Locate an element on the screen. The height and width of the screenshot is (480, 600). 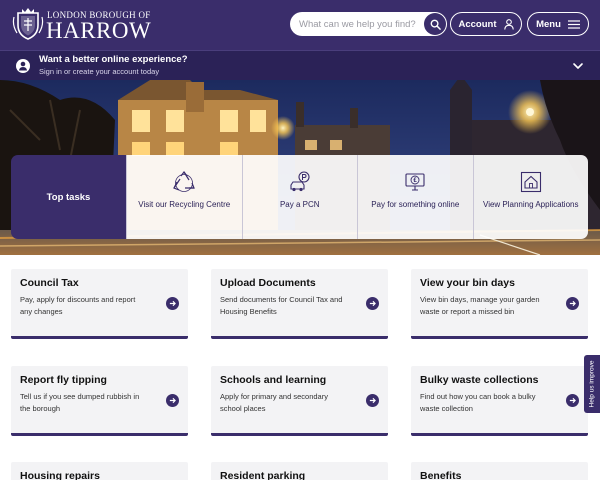
site-header: LONDON BOROUGH OF HARROW Account Menu is located at coordinates (300, 25).